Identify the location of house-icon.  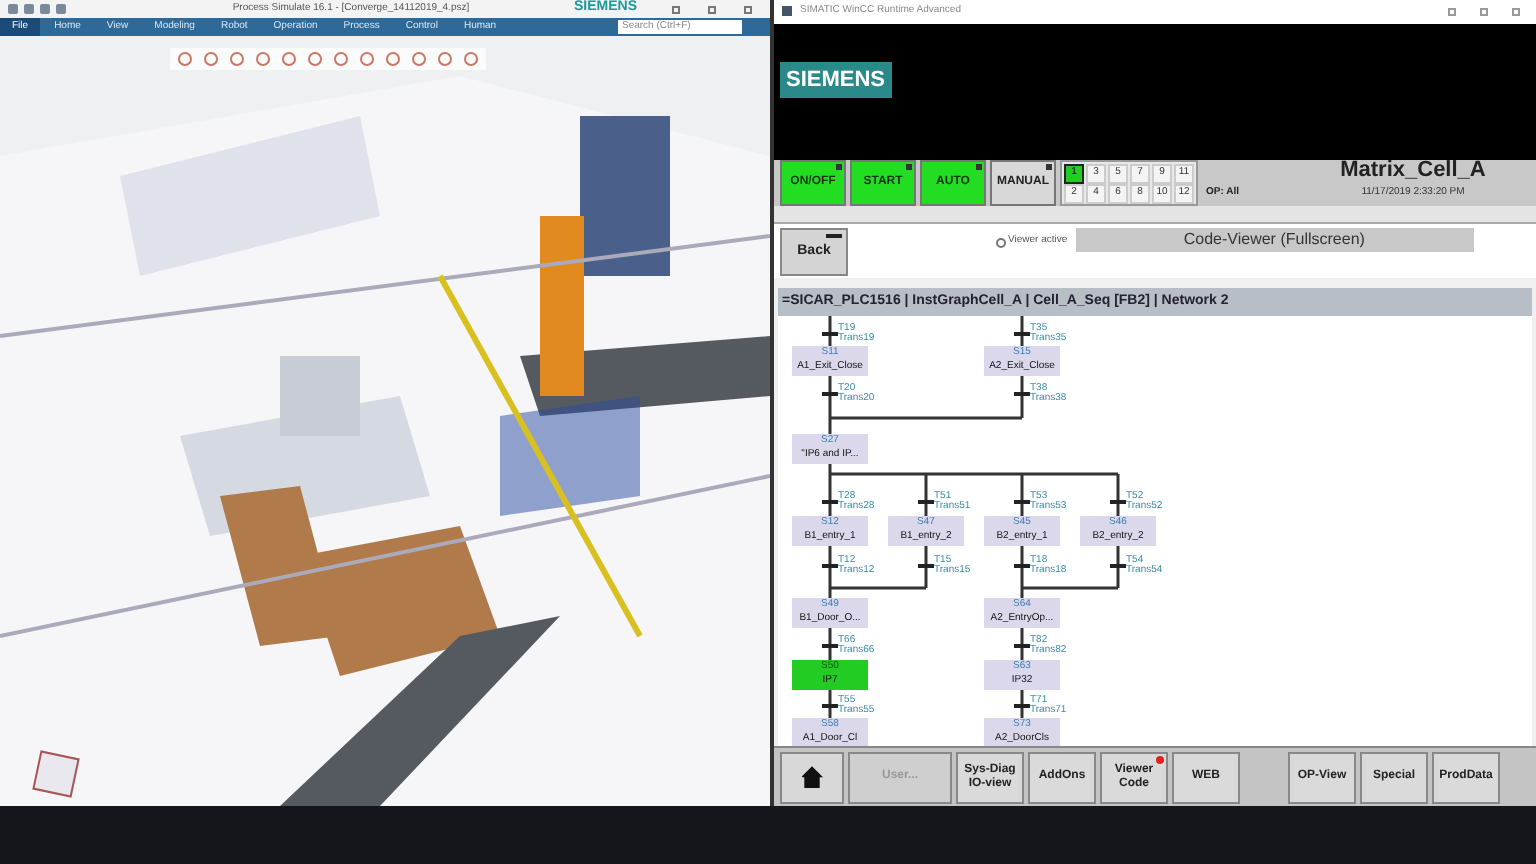
(812, 777).